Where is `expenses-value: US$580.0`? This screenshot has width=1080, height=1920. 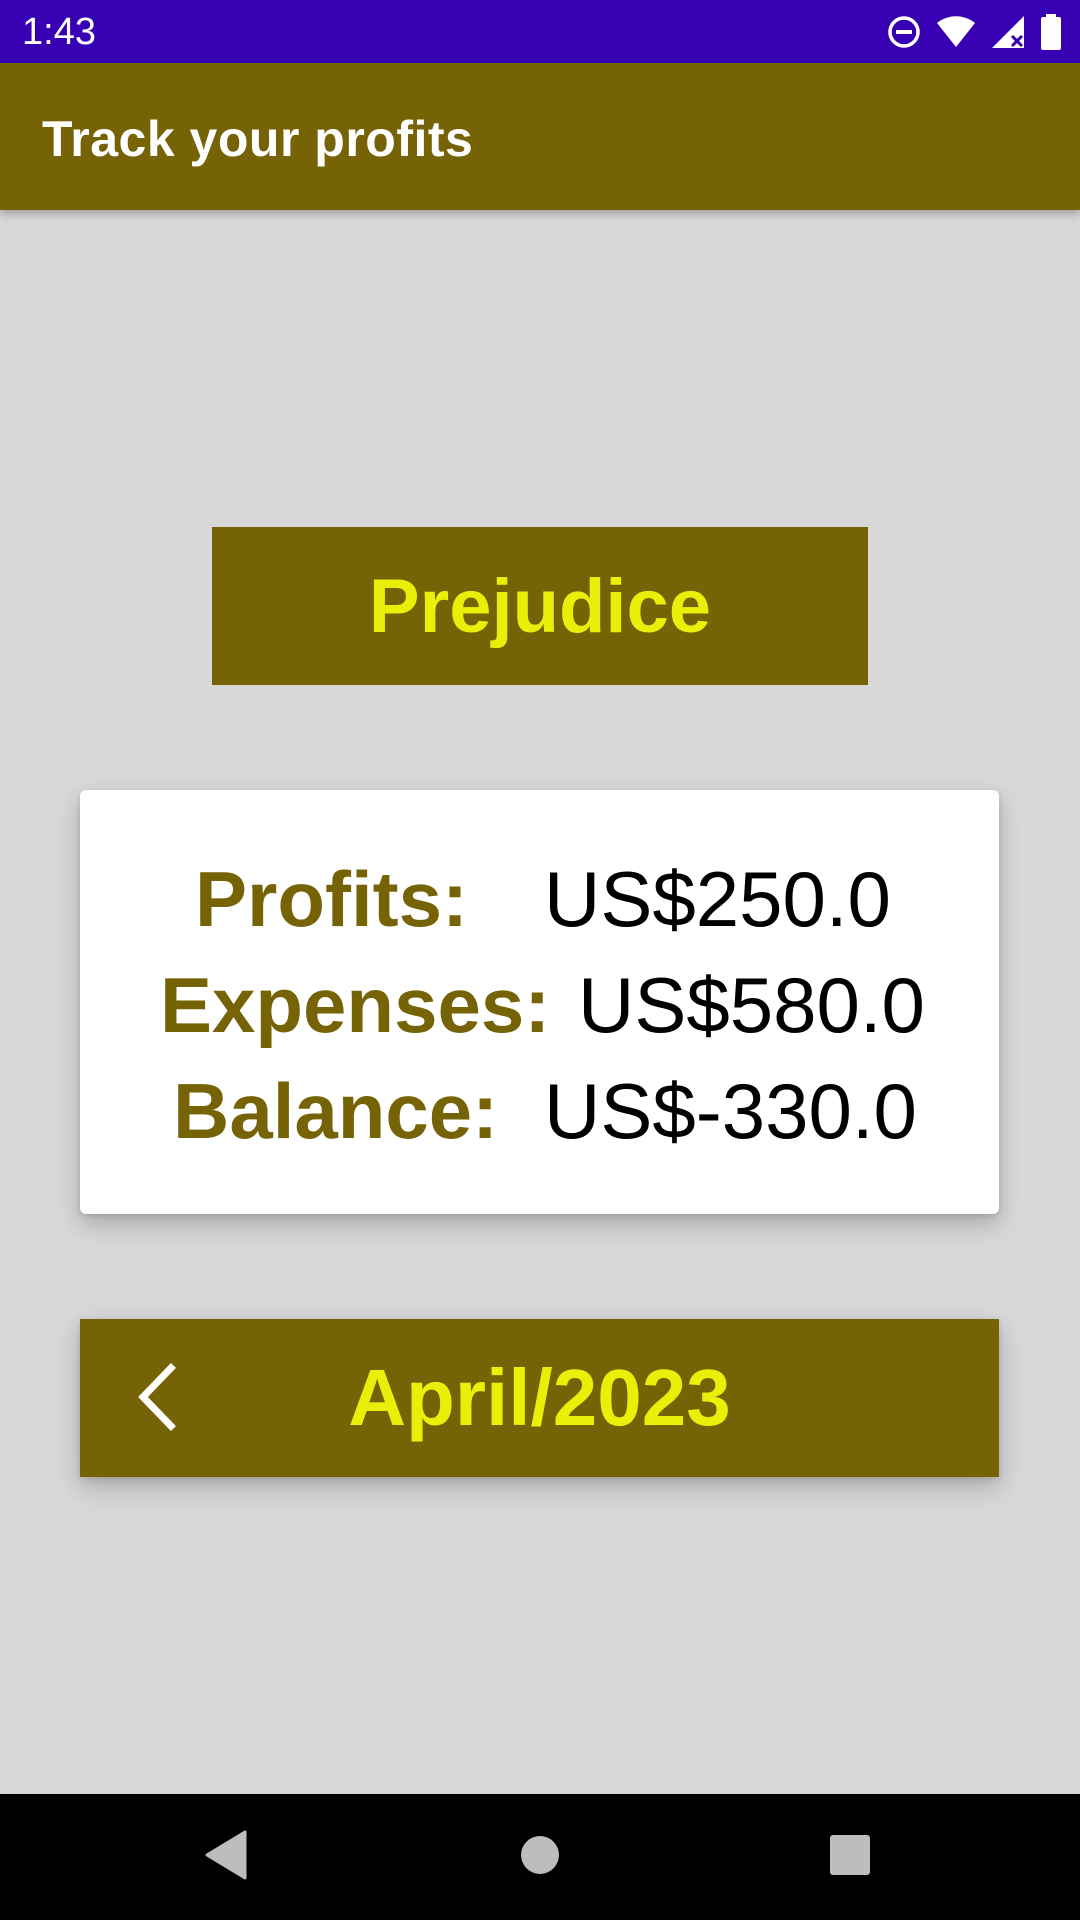 expenses-value: US$580.0 is located at coordinates (751, 1005).